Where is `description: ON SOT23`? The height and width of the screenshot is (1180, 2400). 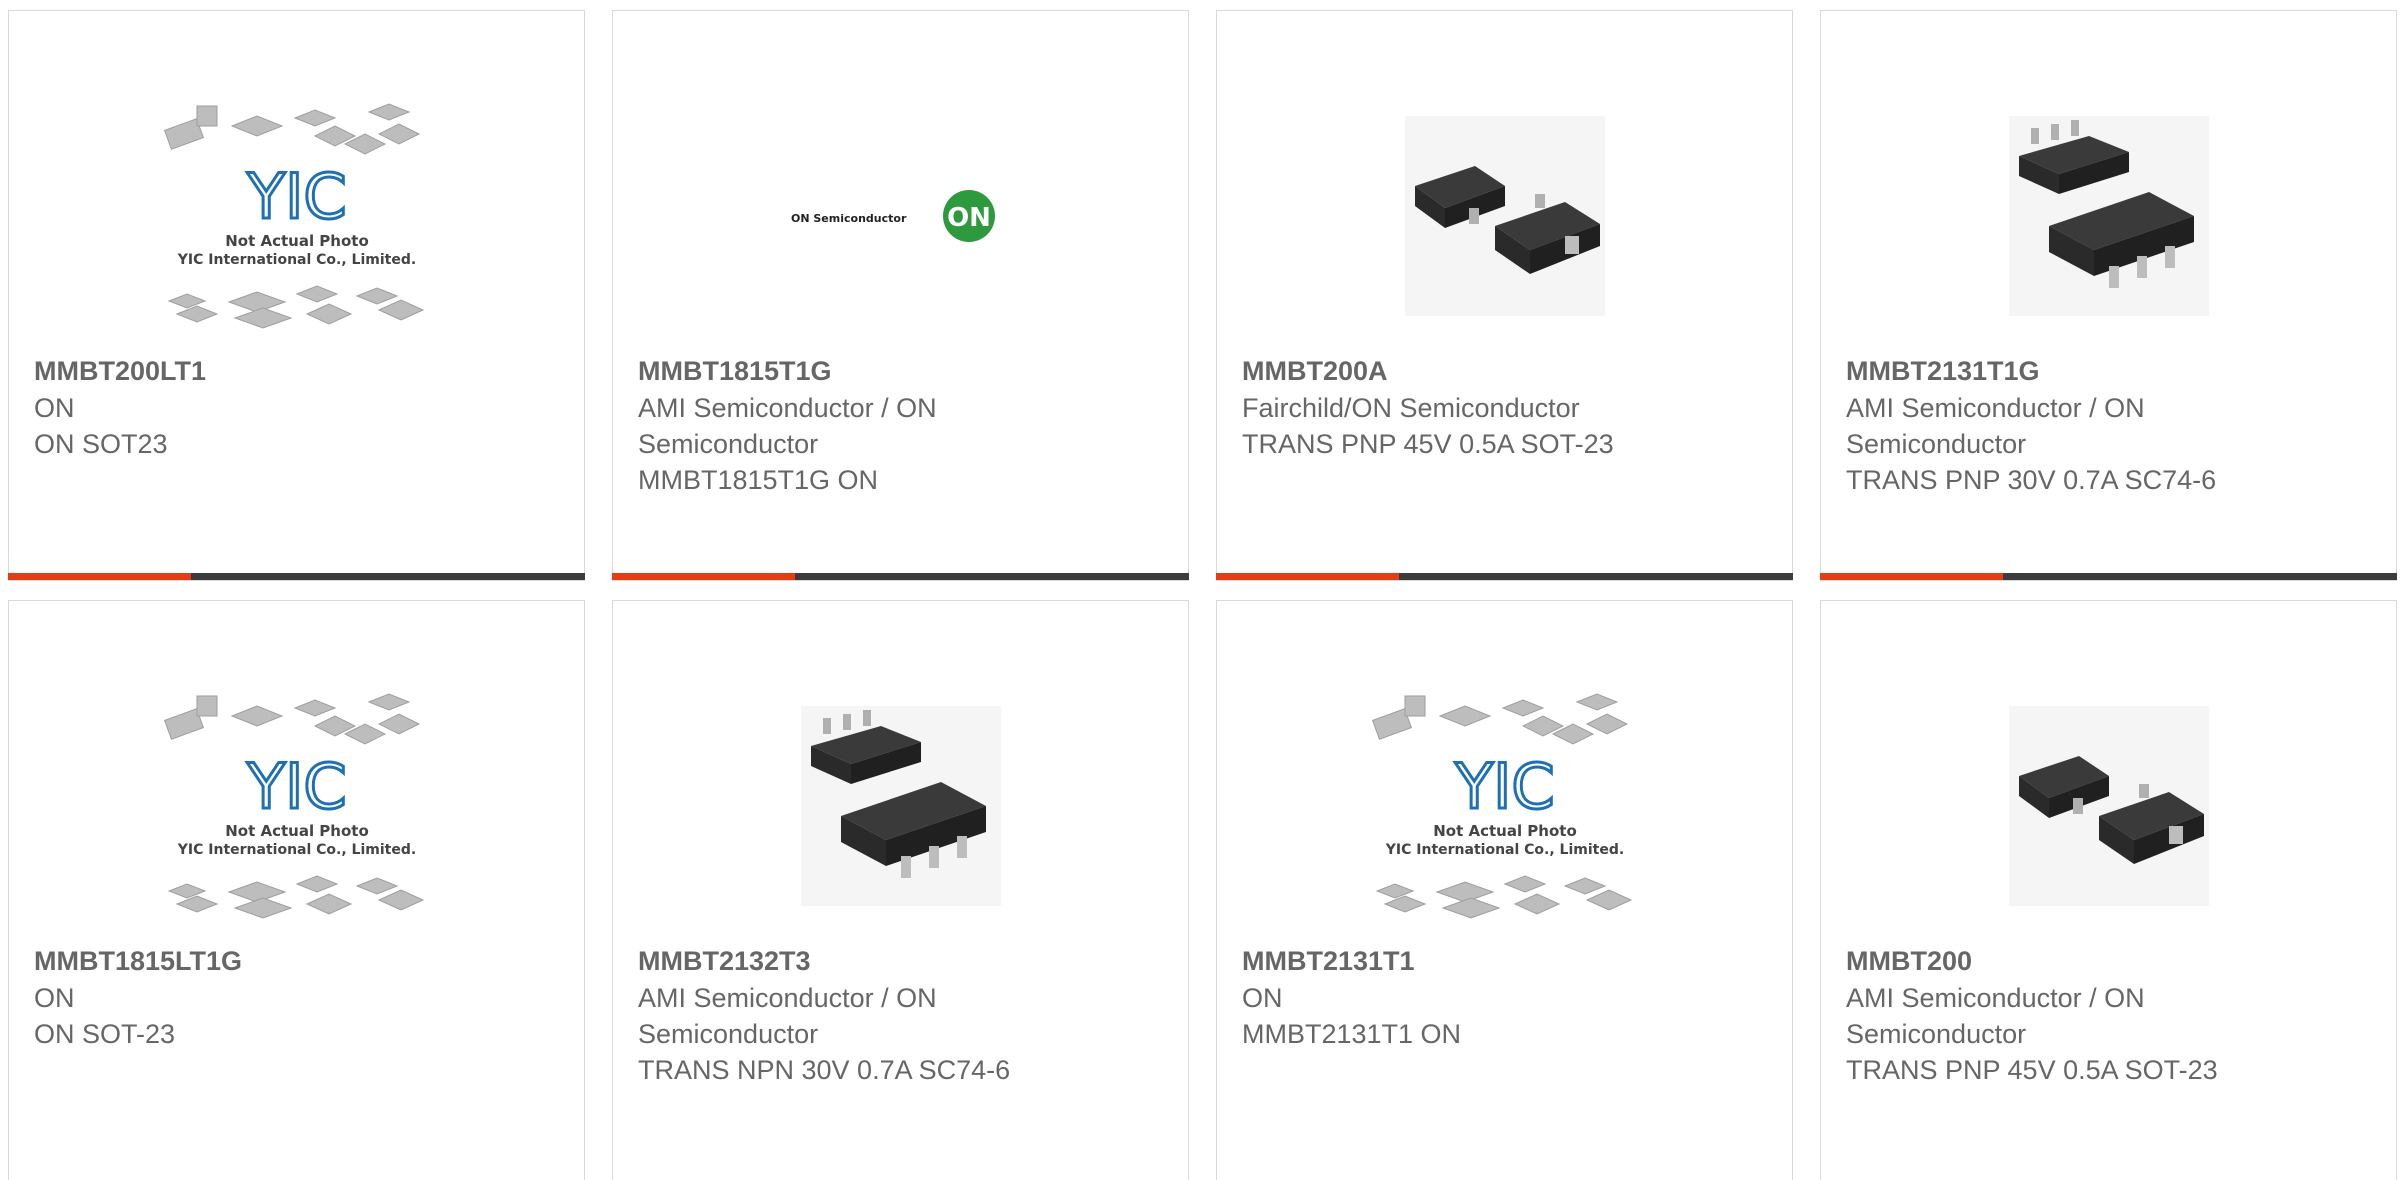
description: ON SOT23 is located at coordinates (101, 444).